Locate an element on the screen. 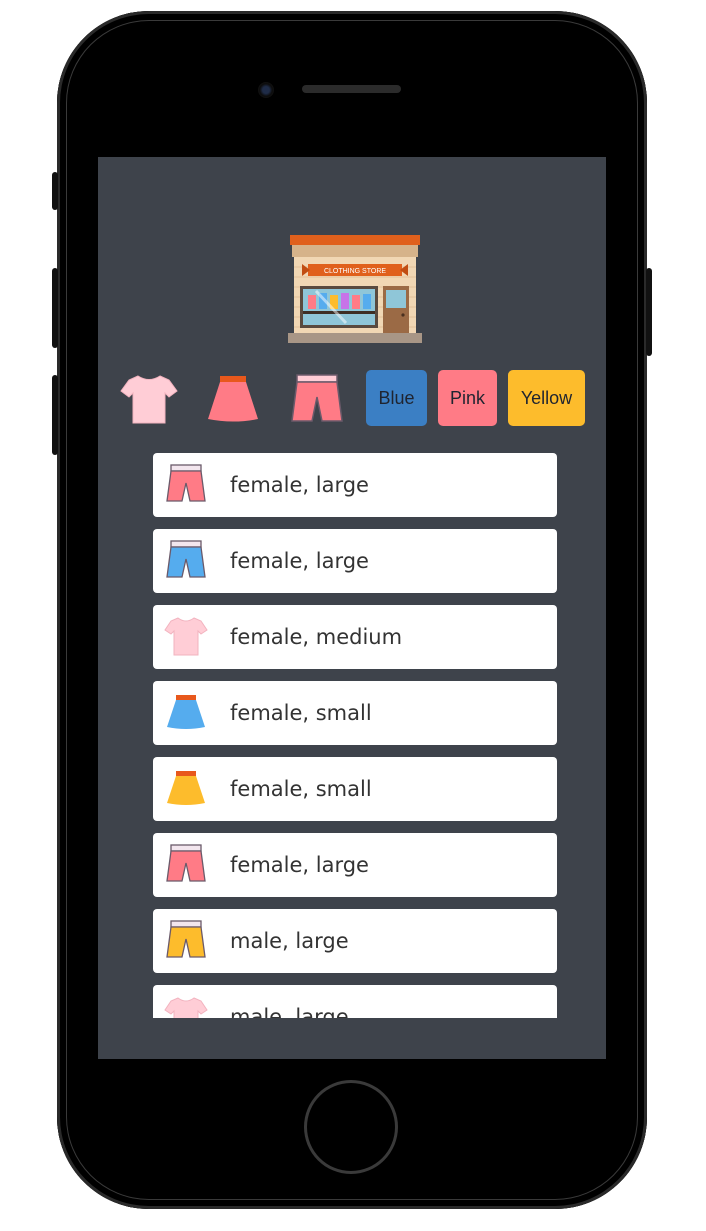  filter-bar: Blue Pink Yellow is located at coordinates (352, 398).